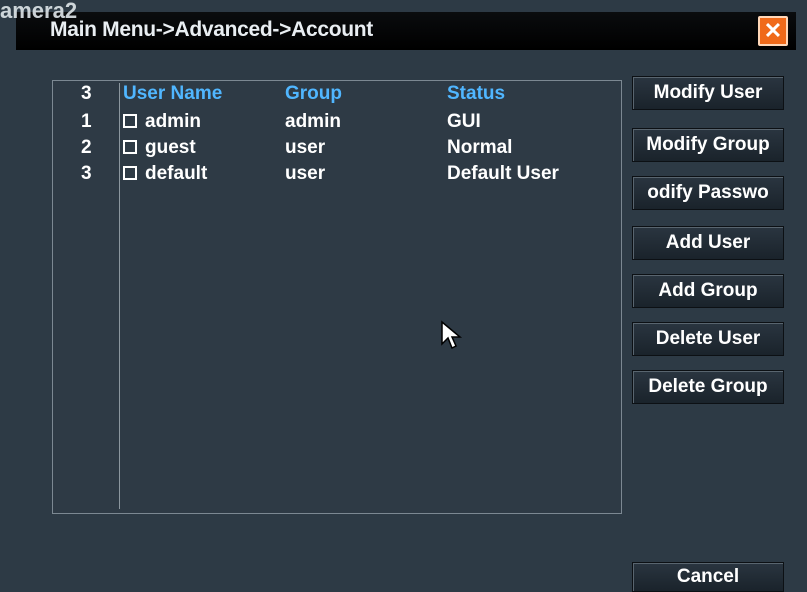  I want to click on table-header: 3 User Name Group Status, so click(337, 94).